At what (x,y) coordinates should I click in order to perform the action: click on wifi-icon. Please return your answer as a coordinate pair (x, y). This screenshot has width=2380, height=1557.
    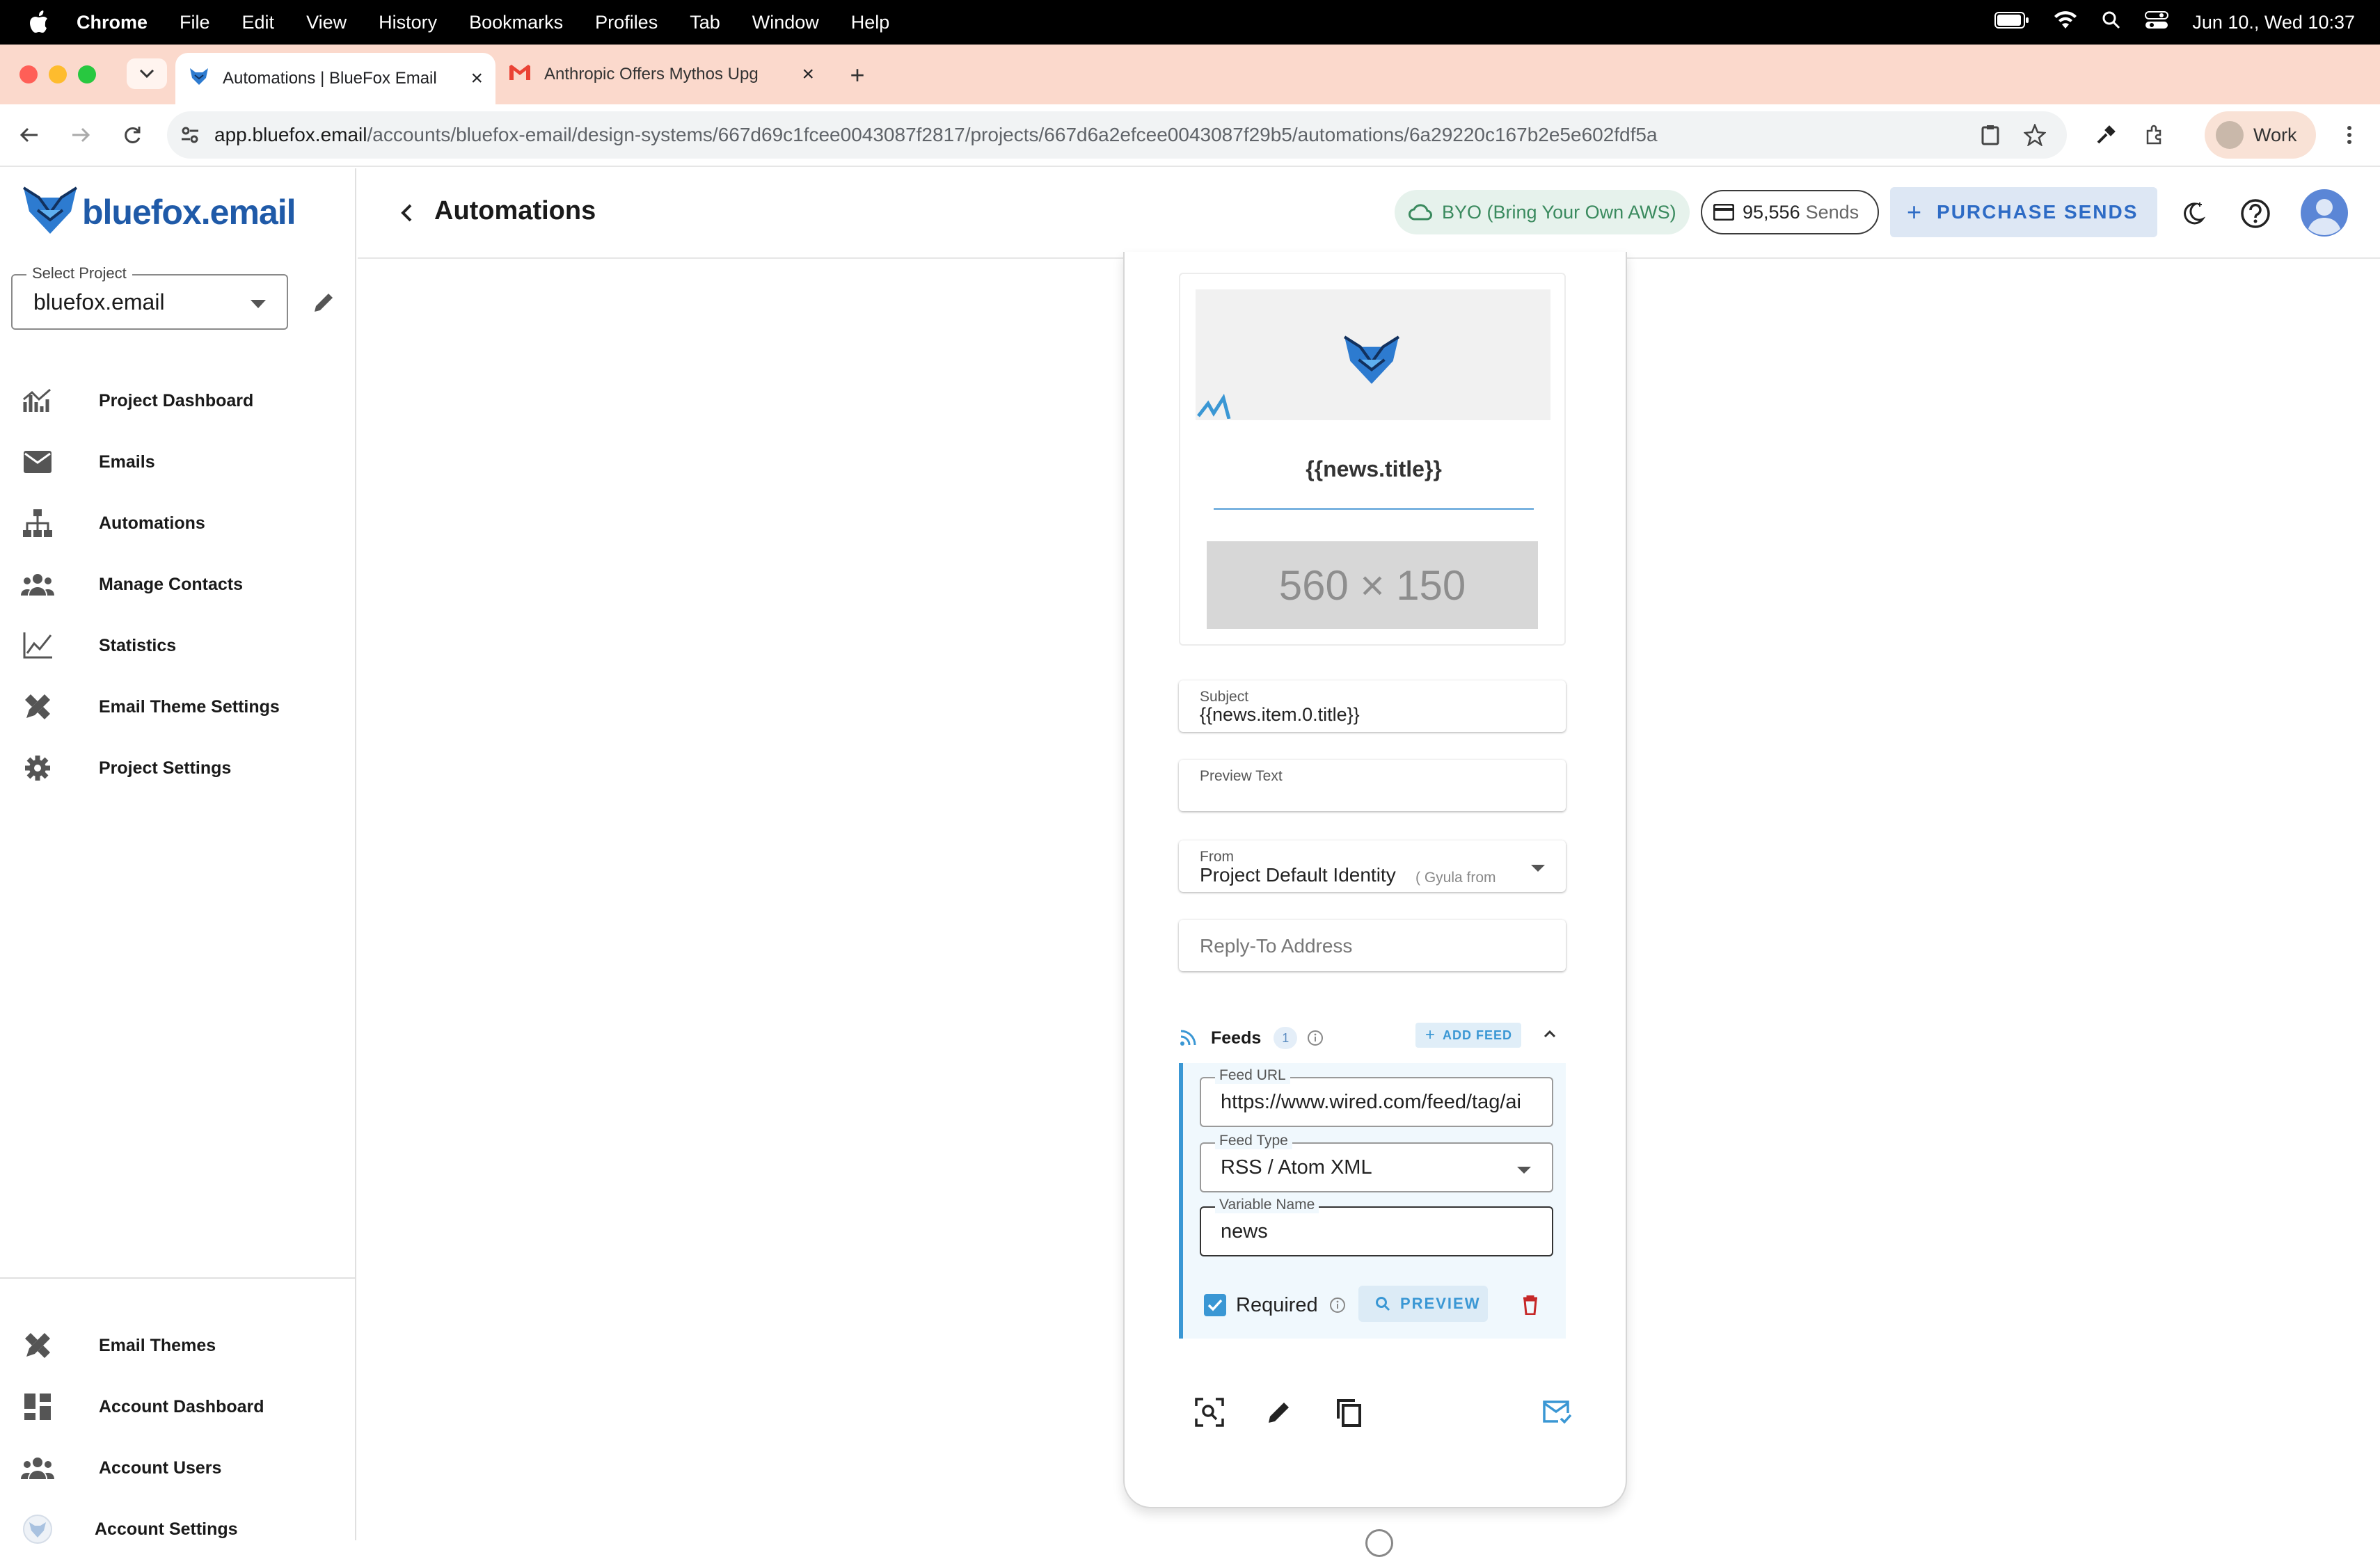
    Looking at the image, I should click on (2065, 22).